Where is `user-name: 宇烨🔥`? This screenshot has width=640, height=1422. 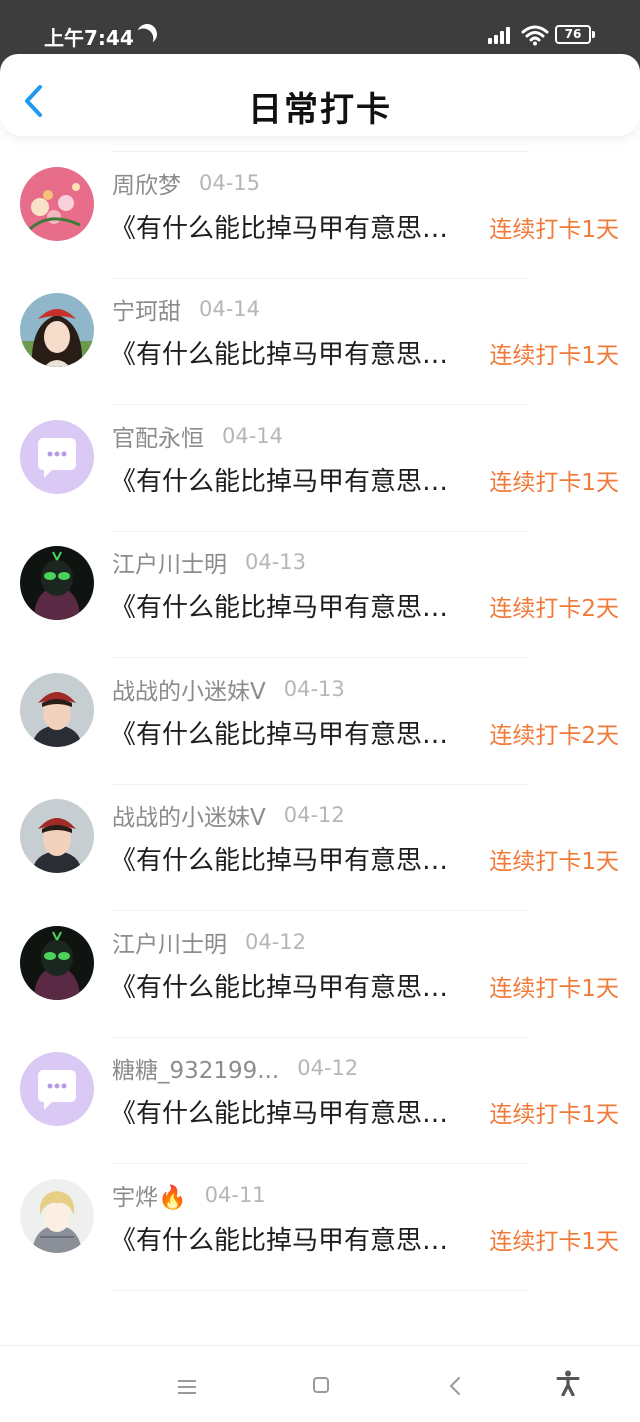
user-name: 宇烨🔥 is located at coordinates (149, 1195).